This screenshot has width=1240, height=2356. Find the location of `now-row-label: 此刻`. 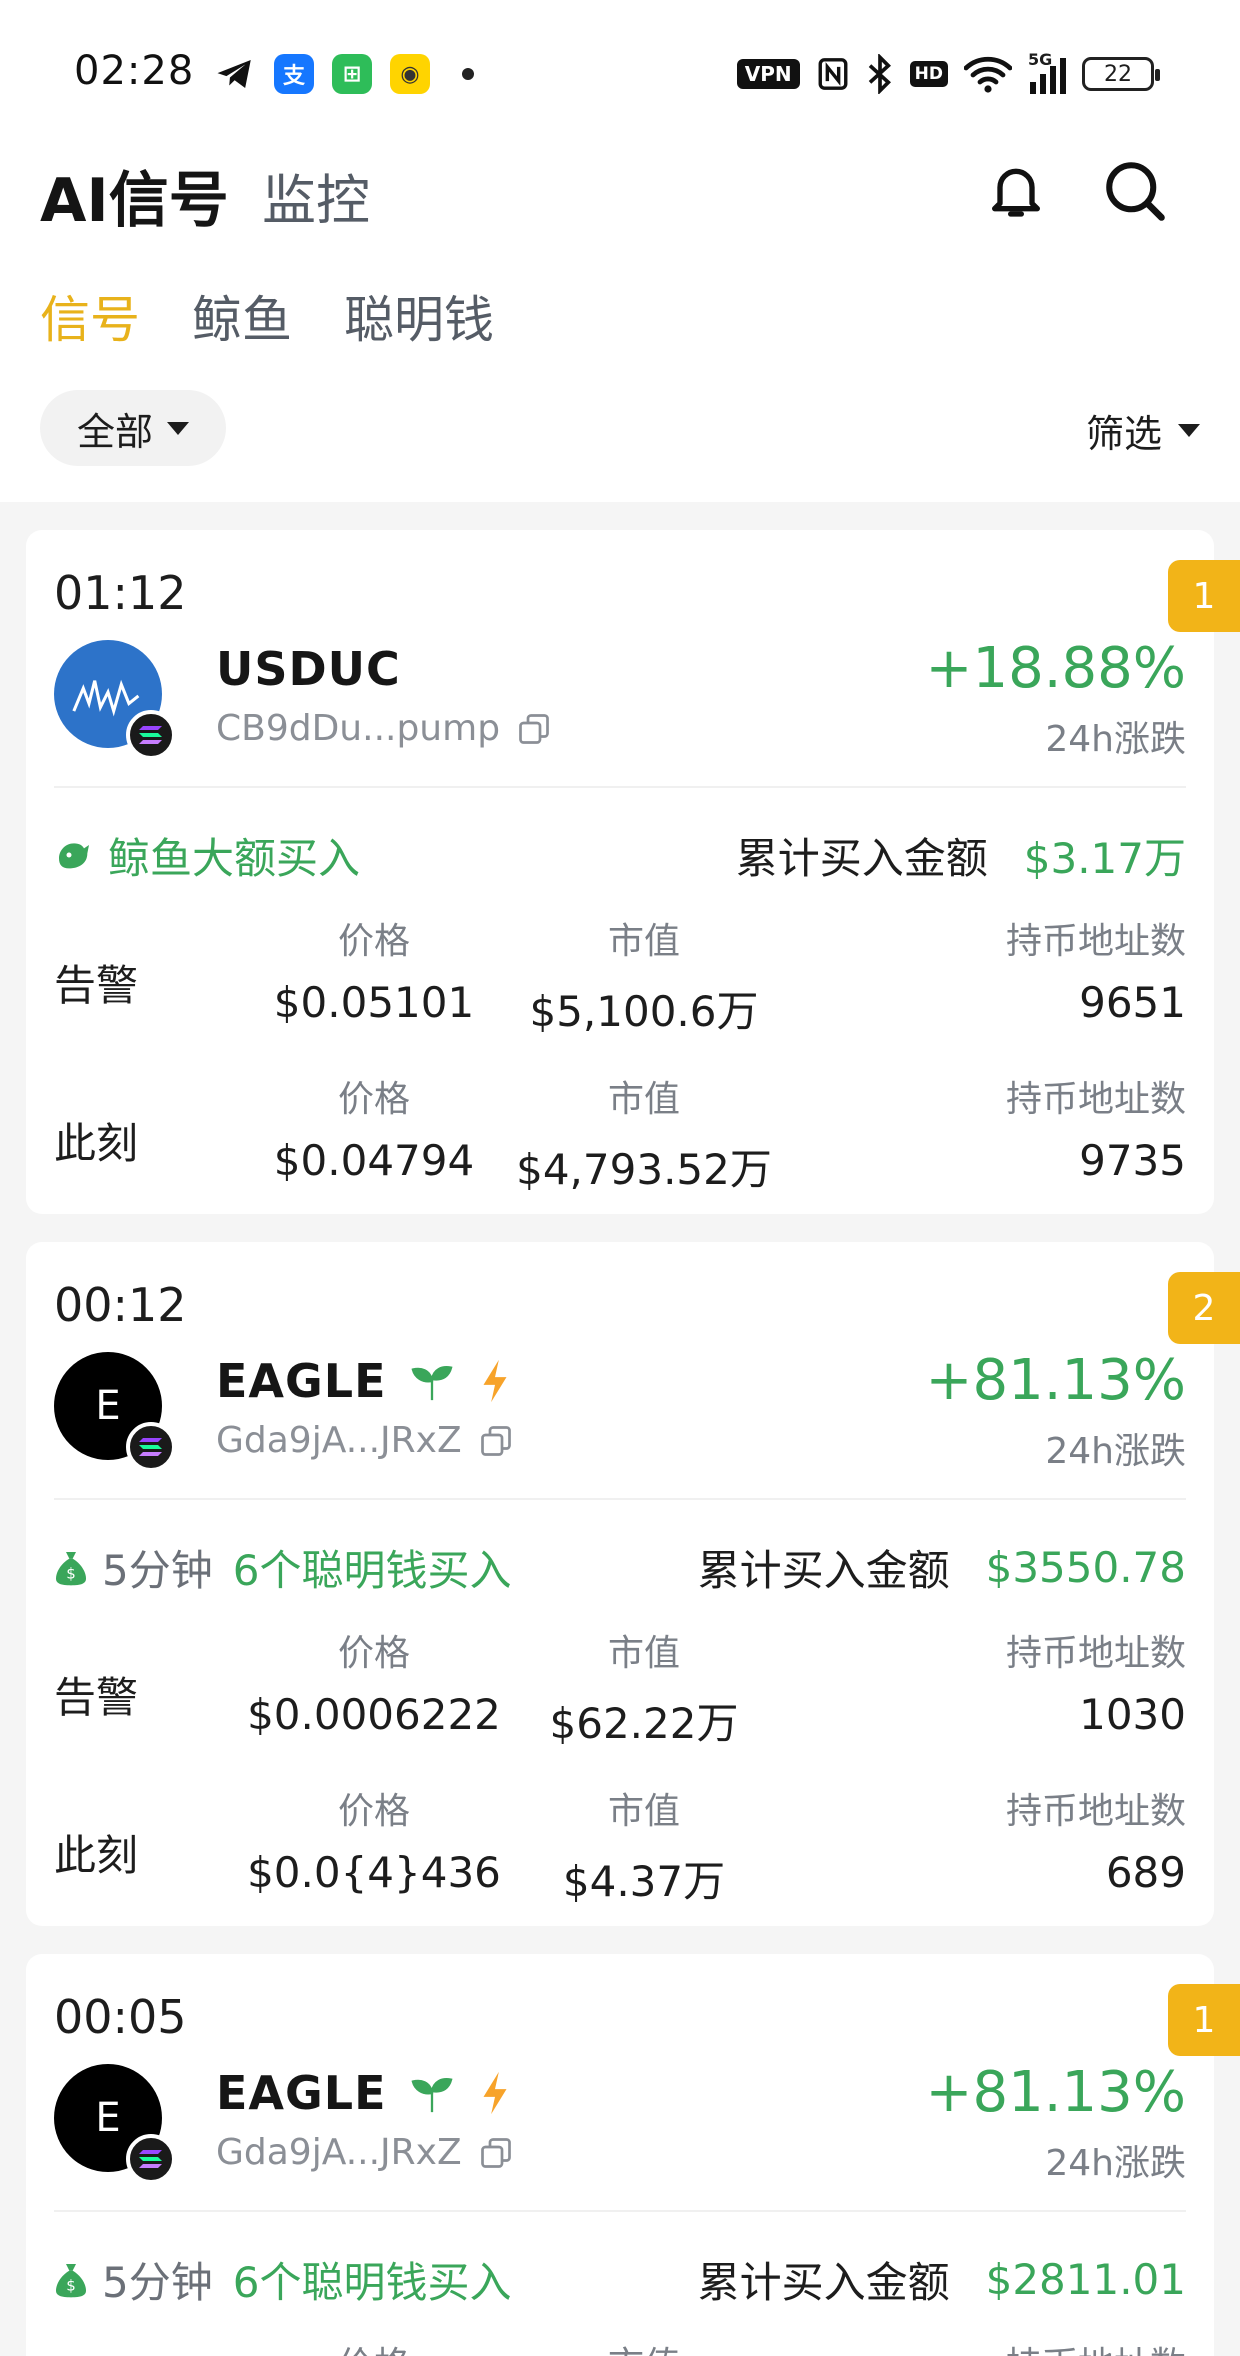

now-row-label: 此刻 is located at coordinates (96, 1143).